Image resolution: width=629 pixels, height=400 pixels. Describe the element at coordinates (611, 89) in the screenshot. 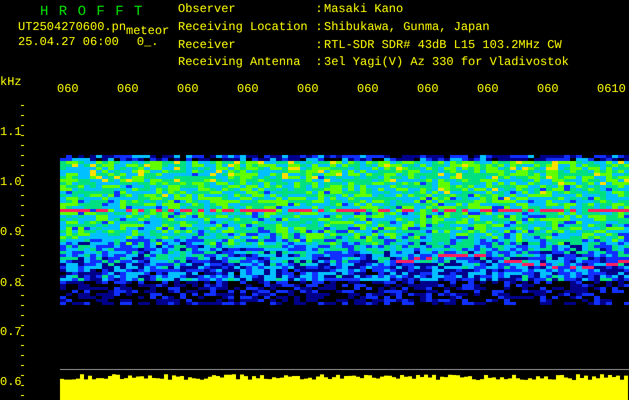

I see `time-label: 0610` at that location.